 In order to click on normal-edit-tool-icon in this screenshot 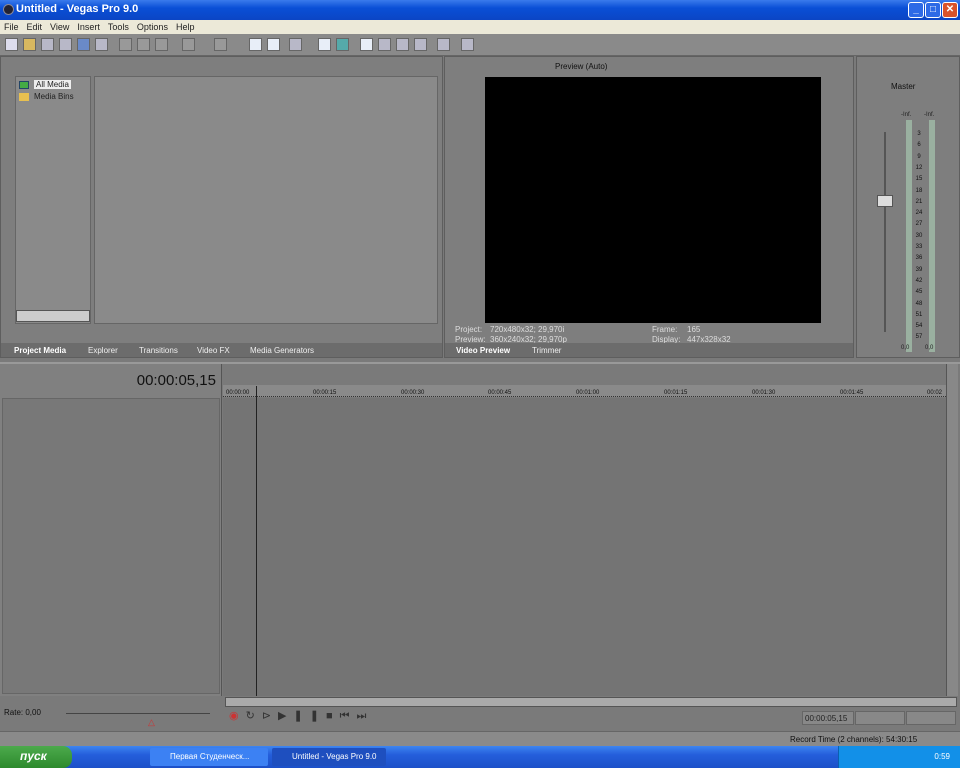, I will do `click(366, 44)`.